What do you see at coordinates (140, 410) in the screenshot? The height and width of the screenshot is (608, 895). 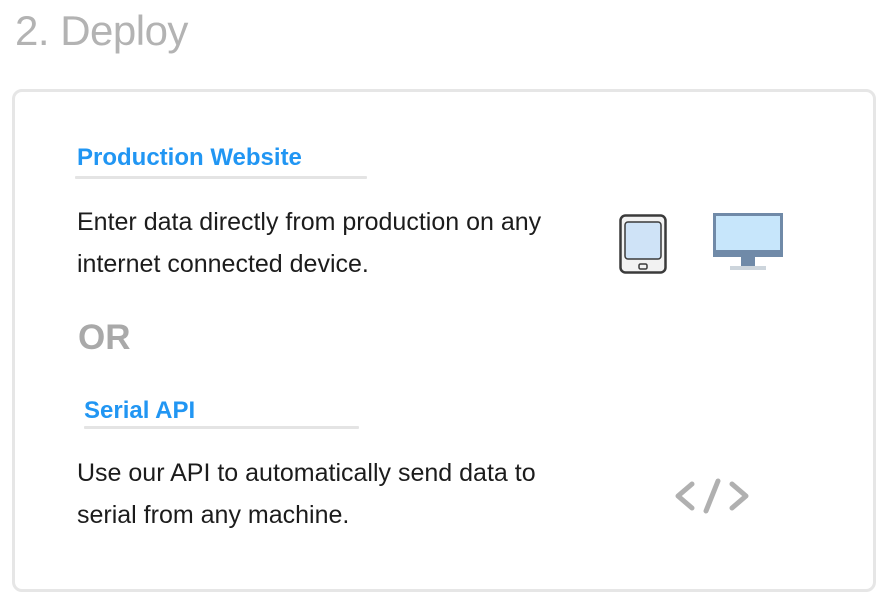 I see `serial-api-heading: Serial API` at bounding box center [140, 410].